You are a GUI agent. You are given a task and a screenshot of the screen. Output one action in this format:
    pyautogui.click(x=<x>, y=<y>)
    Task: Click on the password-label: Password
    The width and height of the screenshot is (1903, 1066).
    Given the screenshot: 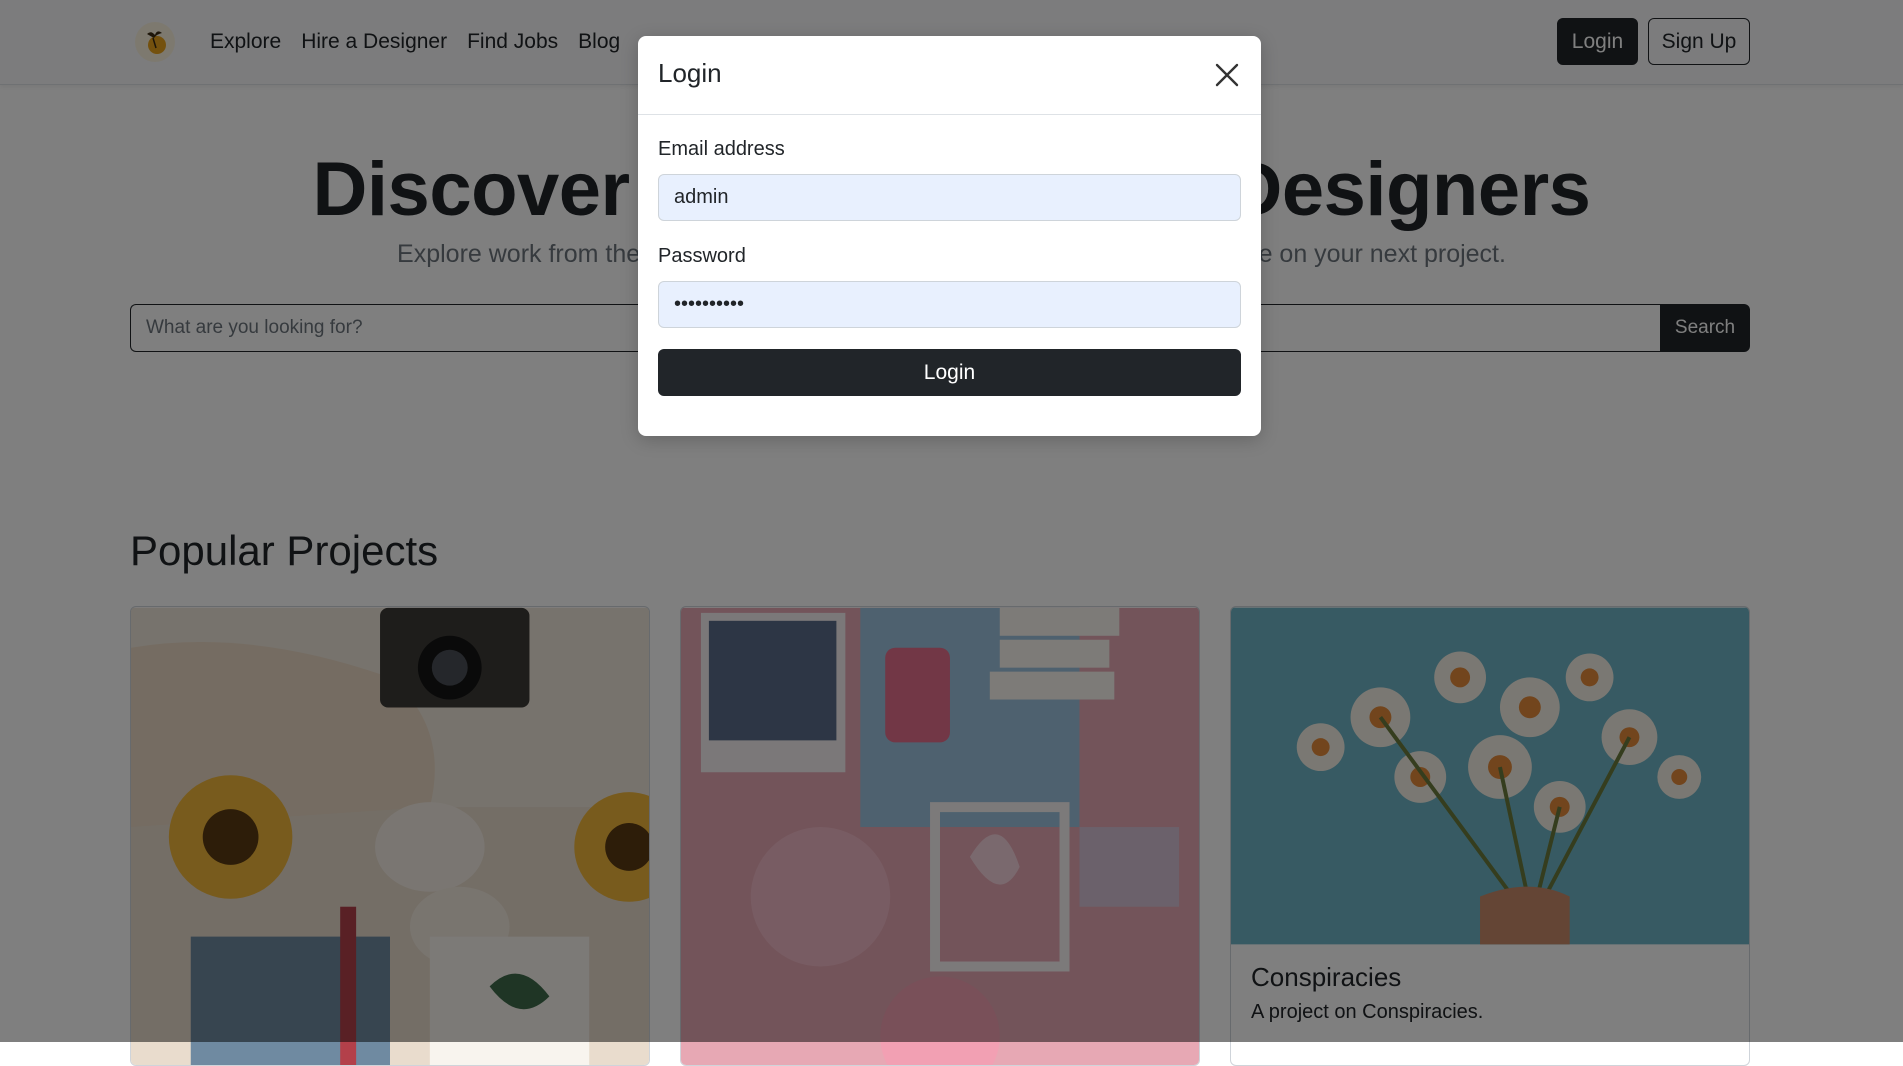 What is the action you would take?
    pyautogui.click(x=702, y=256)
    